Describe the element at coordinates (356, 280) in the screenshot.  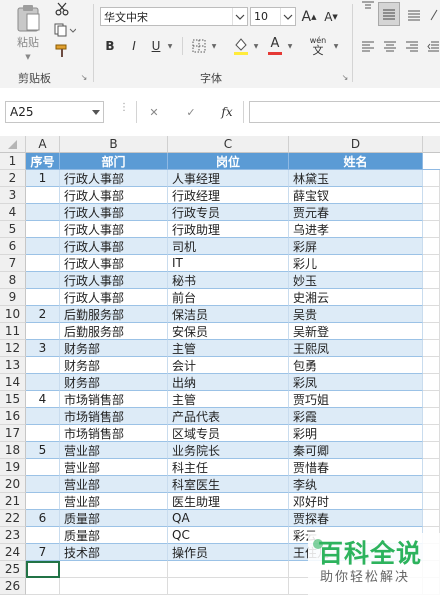
I see `cell: 妙玉` at that location.